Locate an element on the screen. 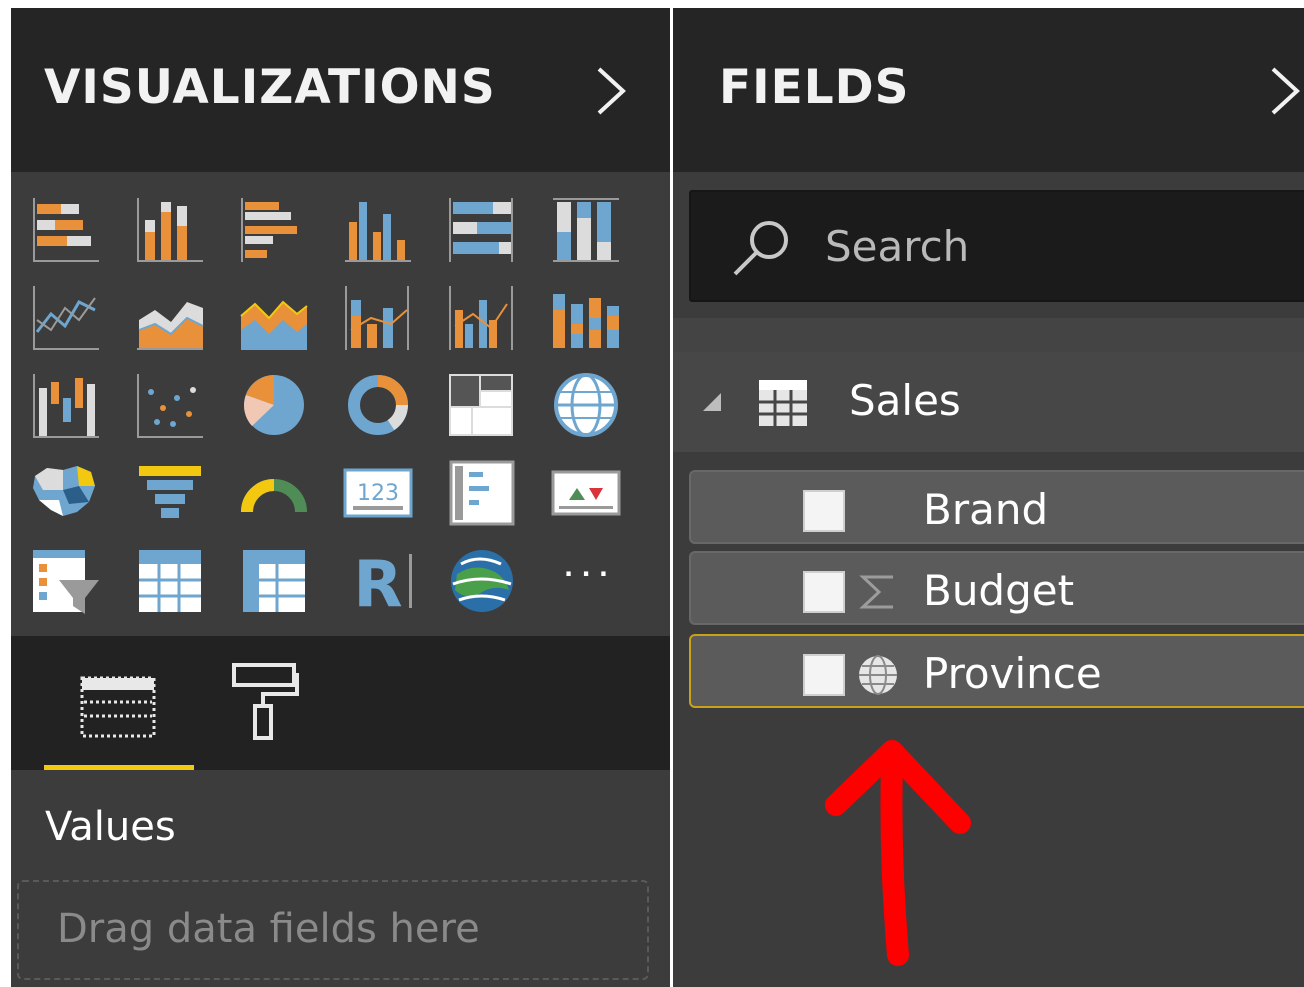  field-label: Province is located at coordinates (1012, 673).